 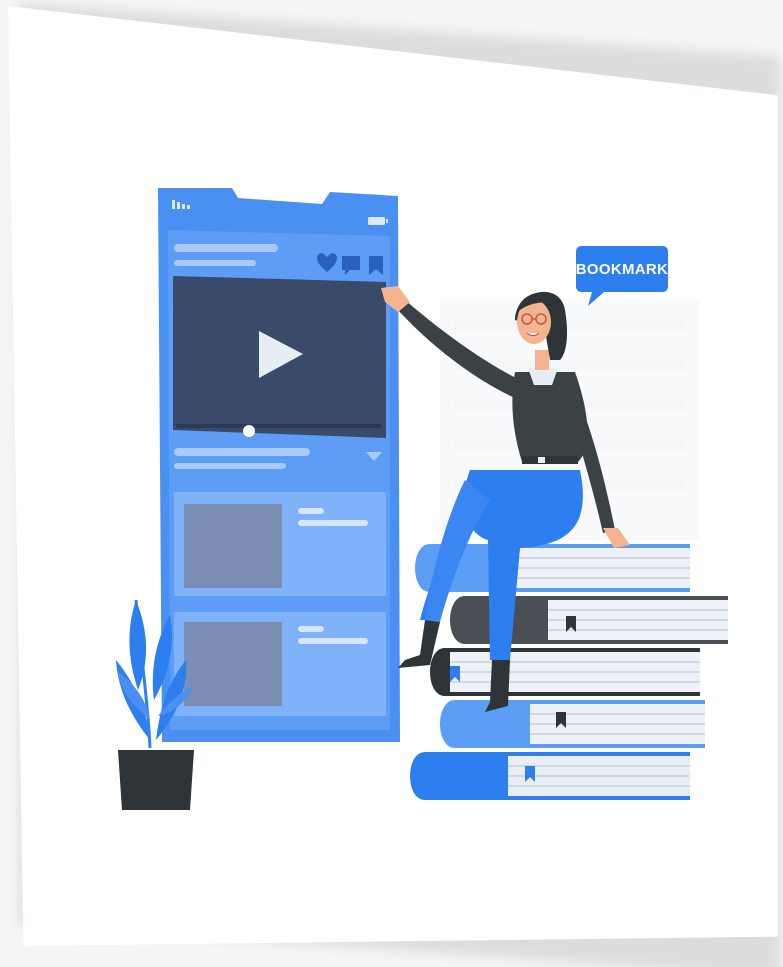 I want to click on speech-bubble-label: BOOKMARK, so click(x=622, y=269).